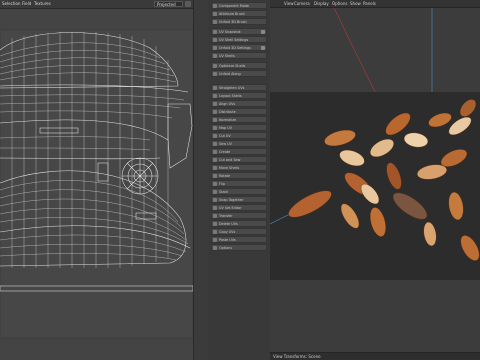 The image size is (480, 360). Describe the element at coordinates (289, 4) in the screenshot. I see `menu-view: View` at that location.